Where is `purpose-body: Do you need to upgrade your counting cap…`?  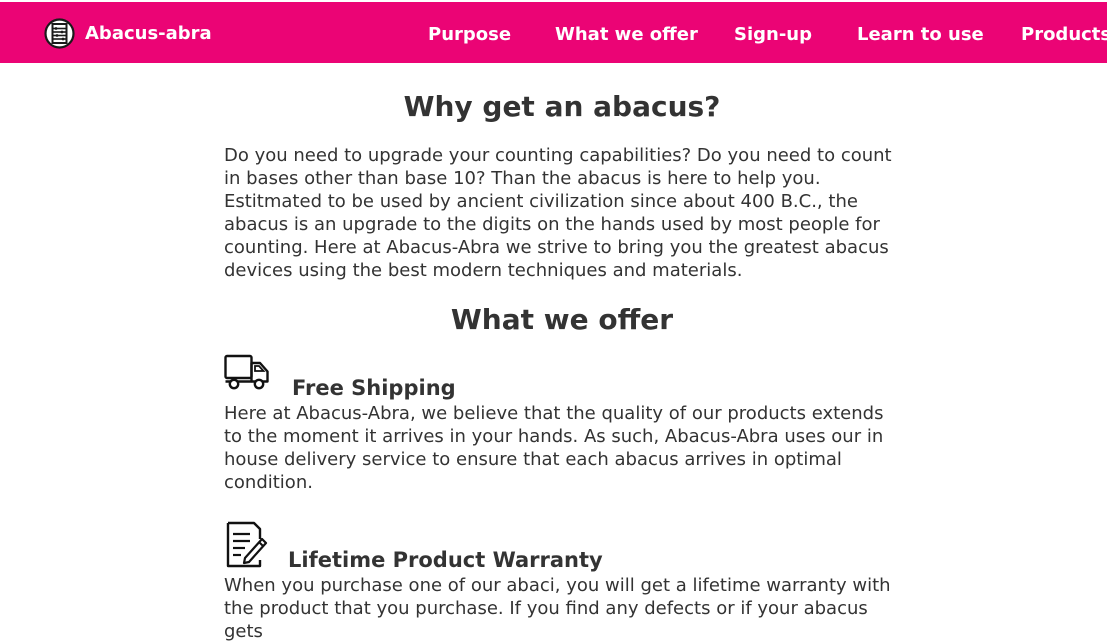 purpose-body: Do you need to upgrade your counting cap… is located at coordinates (558, 213).